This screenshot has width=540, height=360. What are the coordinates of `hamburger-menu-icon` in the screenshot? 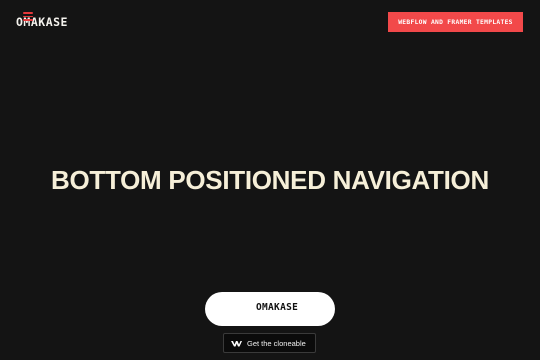 It's located at (28, 16).